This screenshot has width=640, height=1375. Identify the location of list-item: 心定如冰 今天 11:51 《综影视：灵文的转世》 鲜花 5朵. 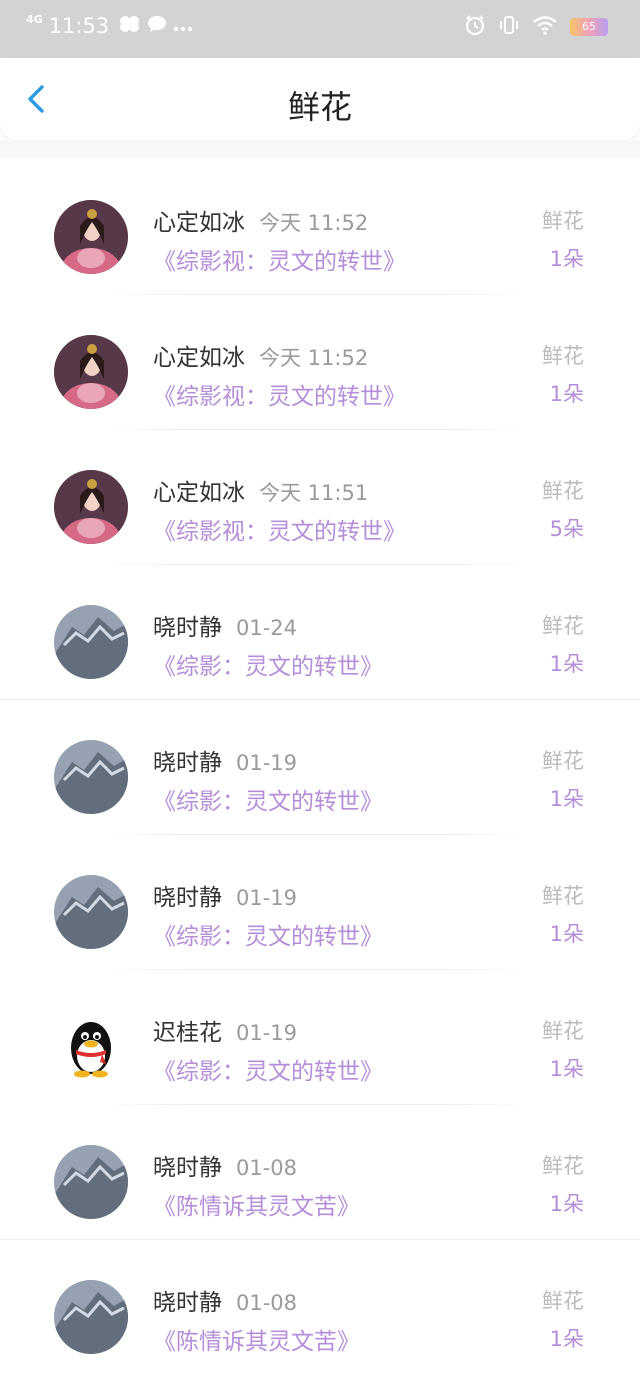
(320, 497).